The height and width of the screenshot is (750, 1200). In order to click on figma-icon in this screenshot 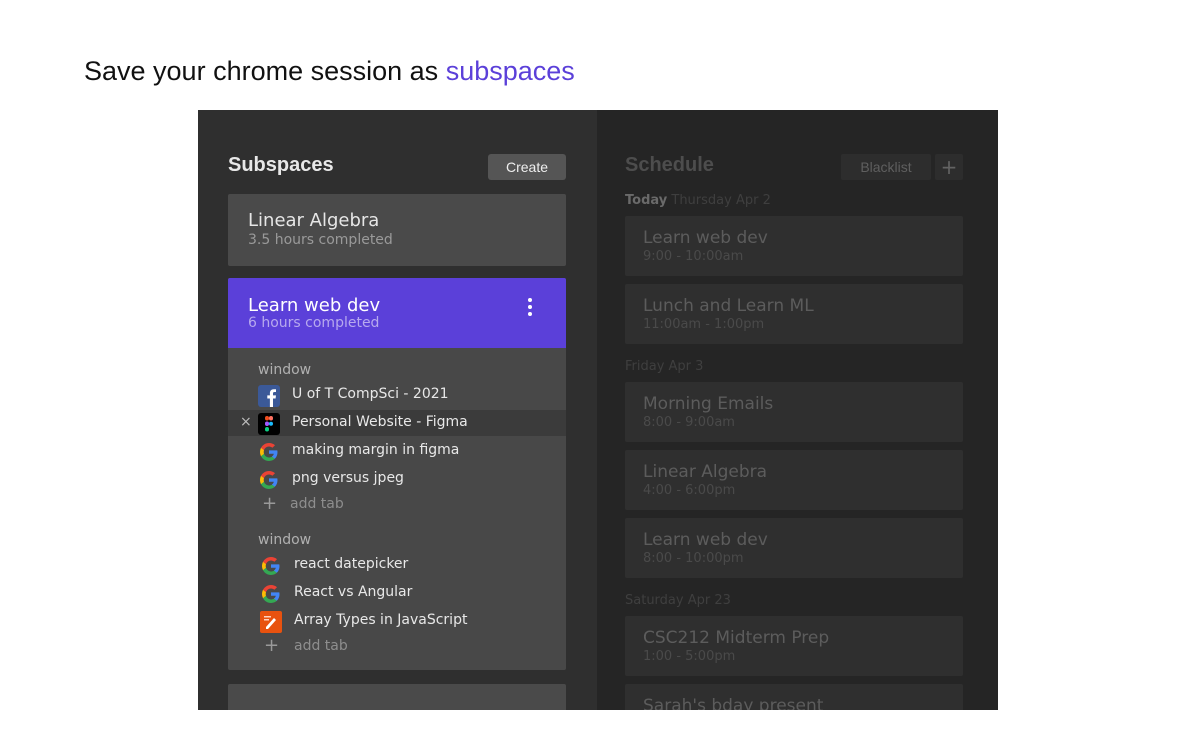, I will do `click(269, 424)`.